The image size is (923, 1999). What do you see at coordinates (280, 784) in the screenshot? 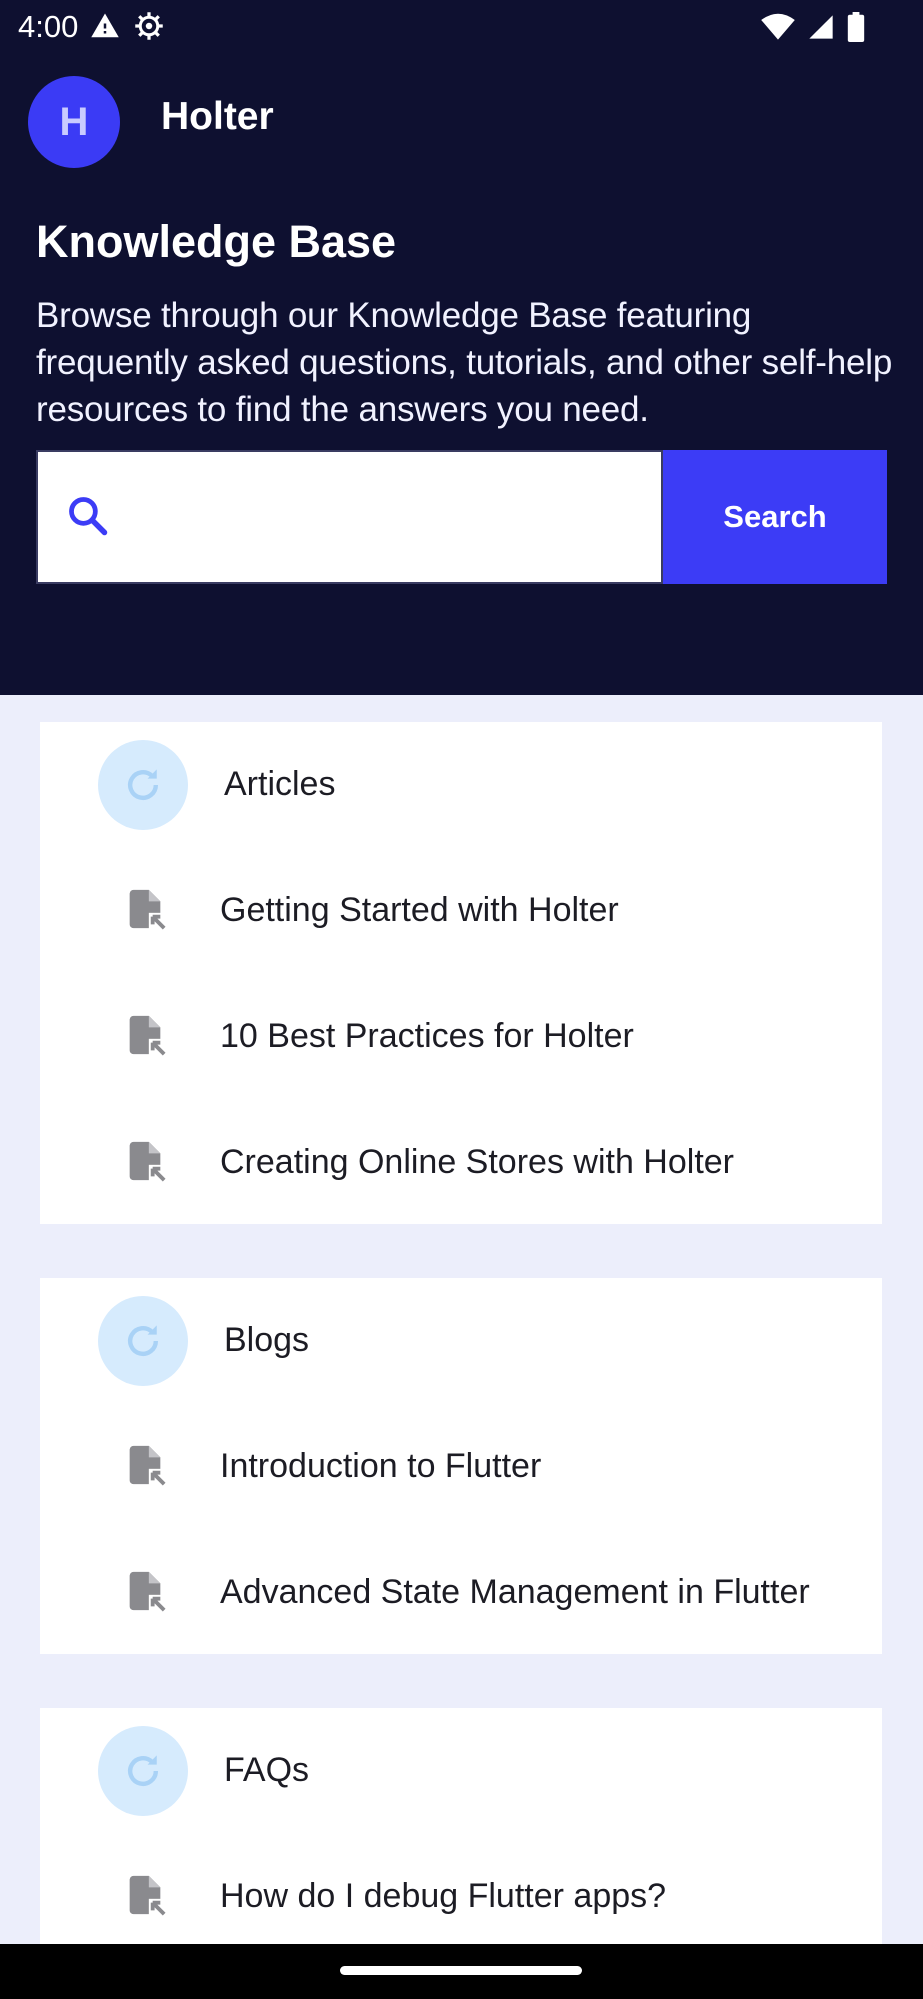
I see `category-label: Articles` at bounding box center [280, 784].